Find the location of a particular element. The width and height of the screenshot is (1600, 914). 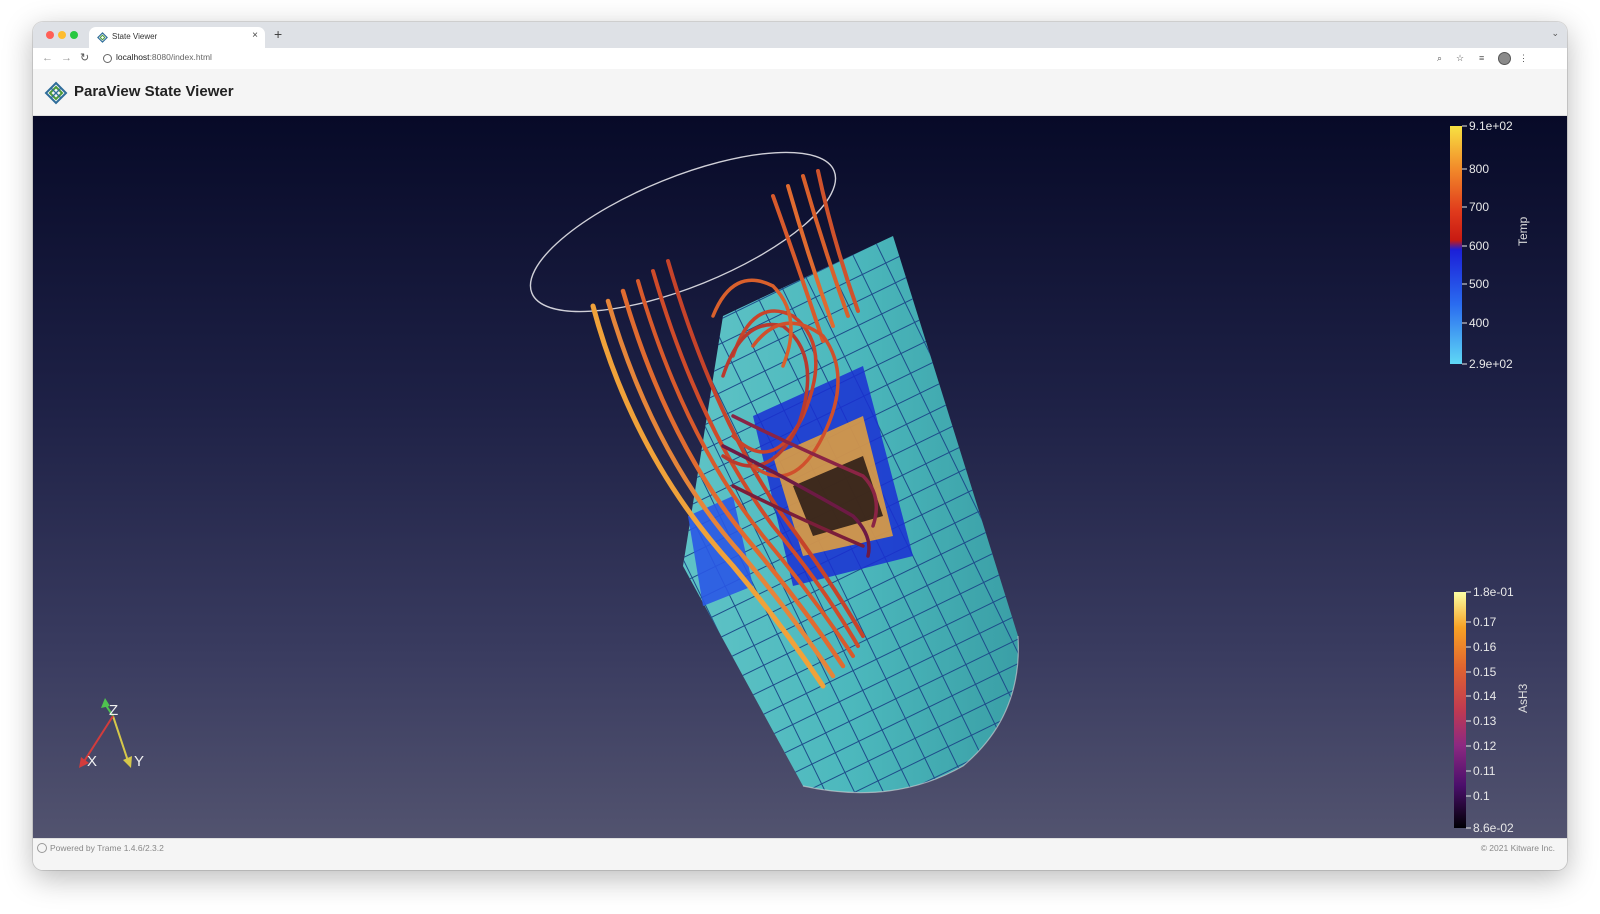

window-maximize-button is located at coordinates (74, 35).